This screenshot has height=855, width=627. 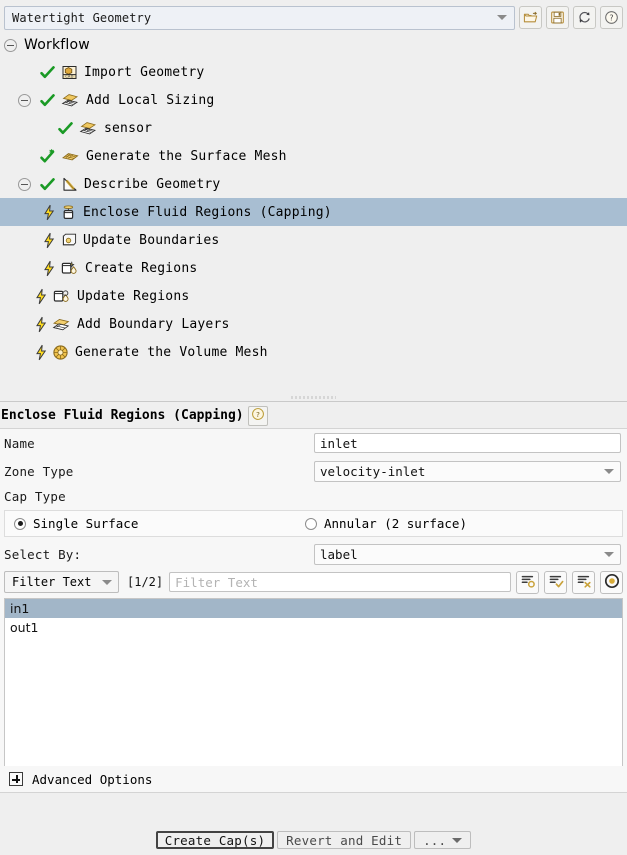 I want to click on tree-node-label: Add Local Sizing, so click(x=150, y=100).